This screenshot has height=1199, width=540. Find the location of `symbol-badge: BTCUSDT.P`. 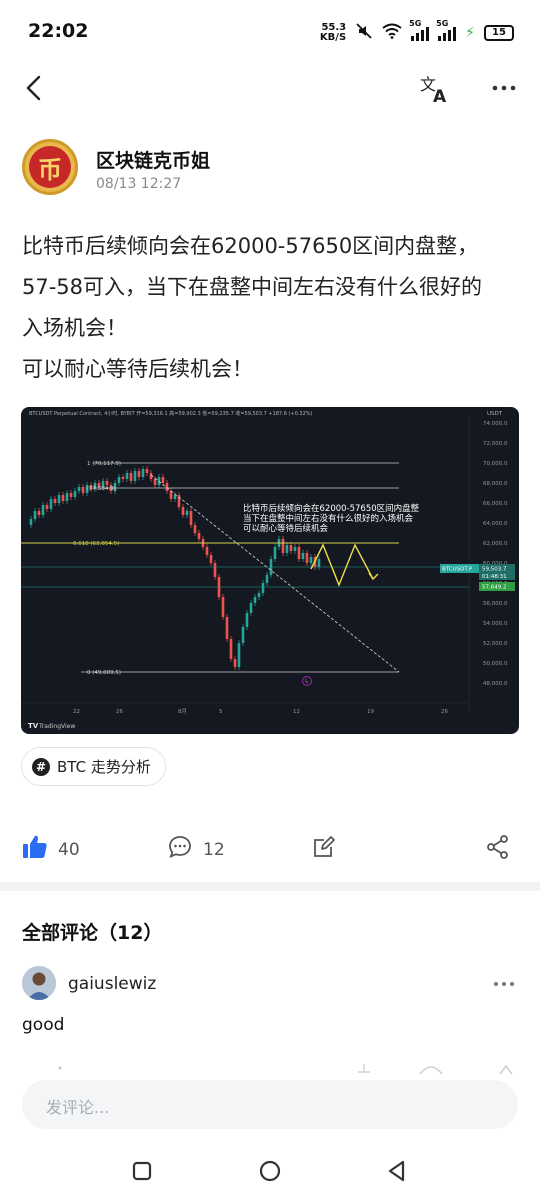

symbol-badge: BTCUSDT.P is located at coordinates (457, 570).